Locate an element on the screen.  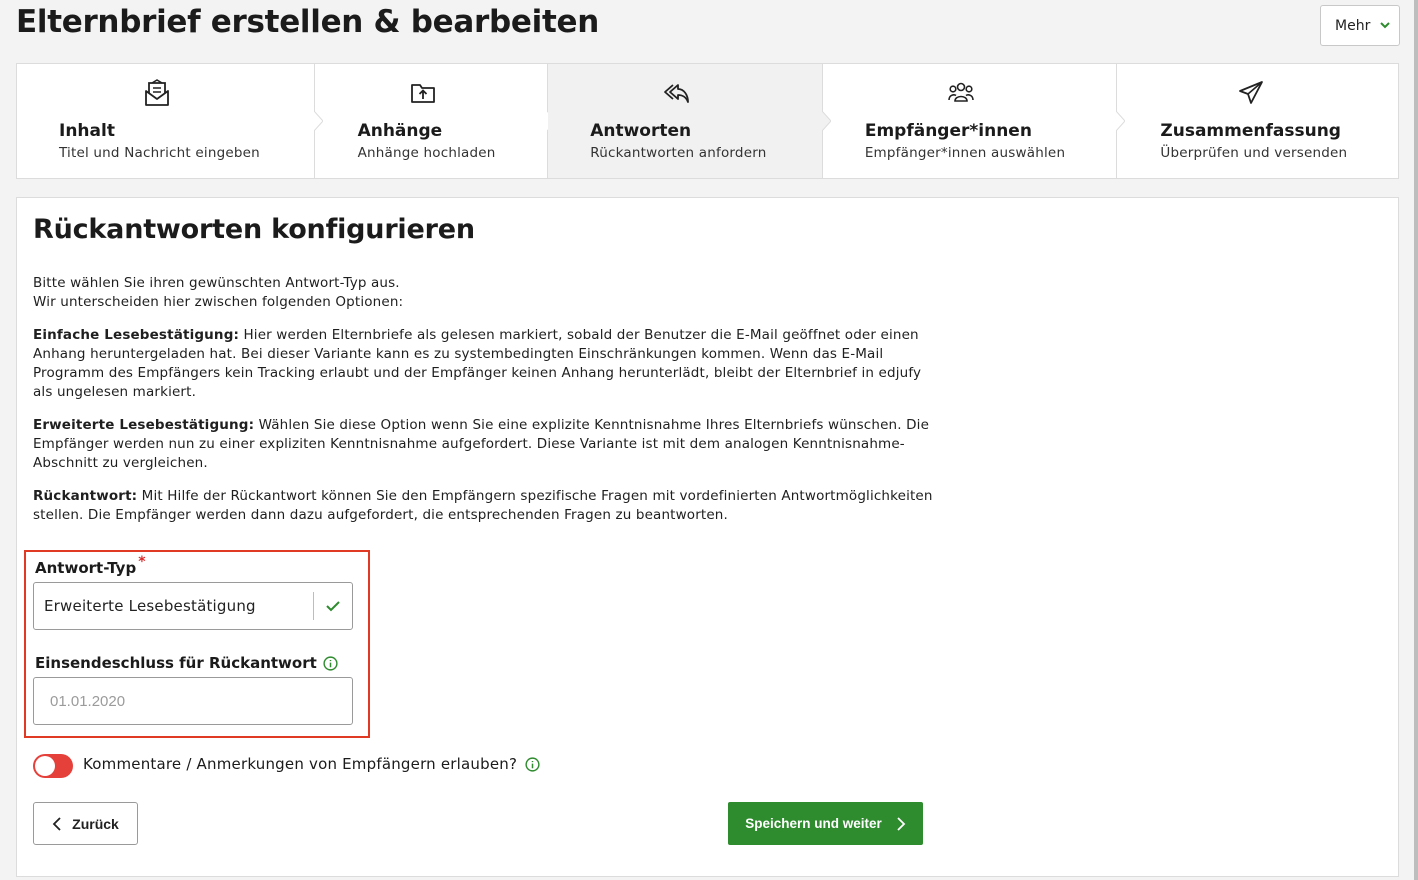
option-label: Rückantwort: is located at coordinates (85, 496).